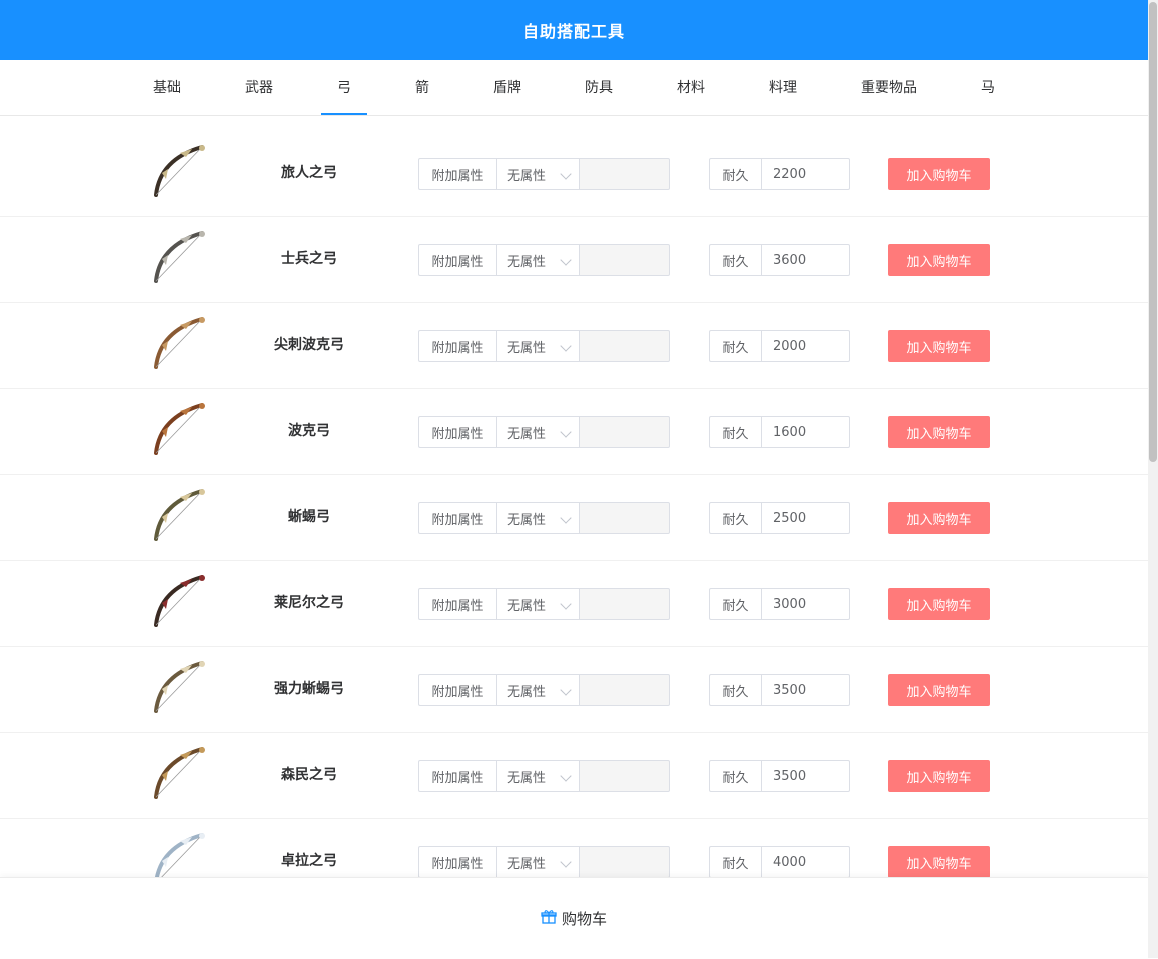 The height and width of the screenshot is (959, 1158). I want to click on cart-button: 购物车, so click(574, 918).